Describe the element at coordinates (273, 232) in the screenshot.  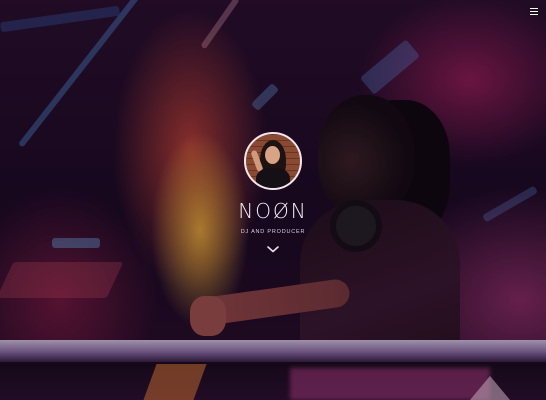
I see `artist-tagline: DJ and Producer` at that location.